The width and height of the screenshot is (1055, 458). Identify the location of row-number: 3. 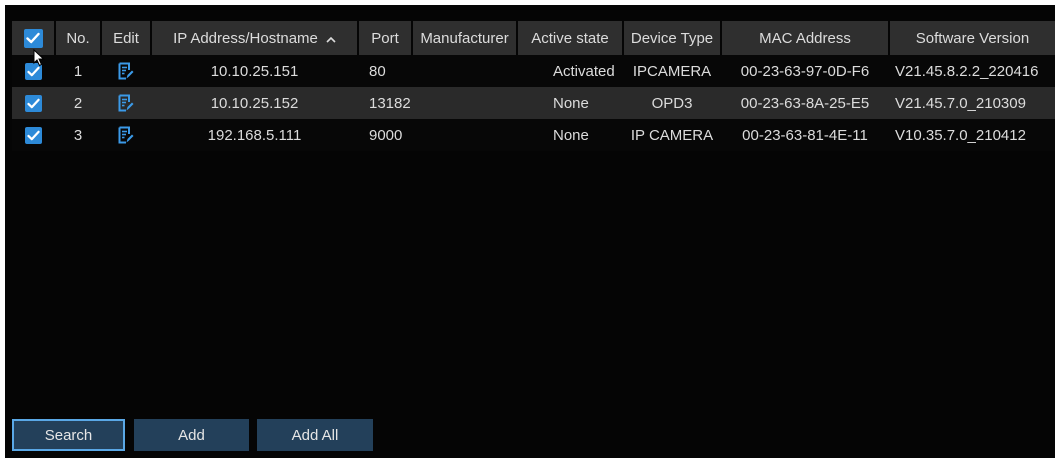
(78, 135).